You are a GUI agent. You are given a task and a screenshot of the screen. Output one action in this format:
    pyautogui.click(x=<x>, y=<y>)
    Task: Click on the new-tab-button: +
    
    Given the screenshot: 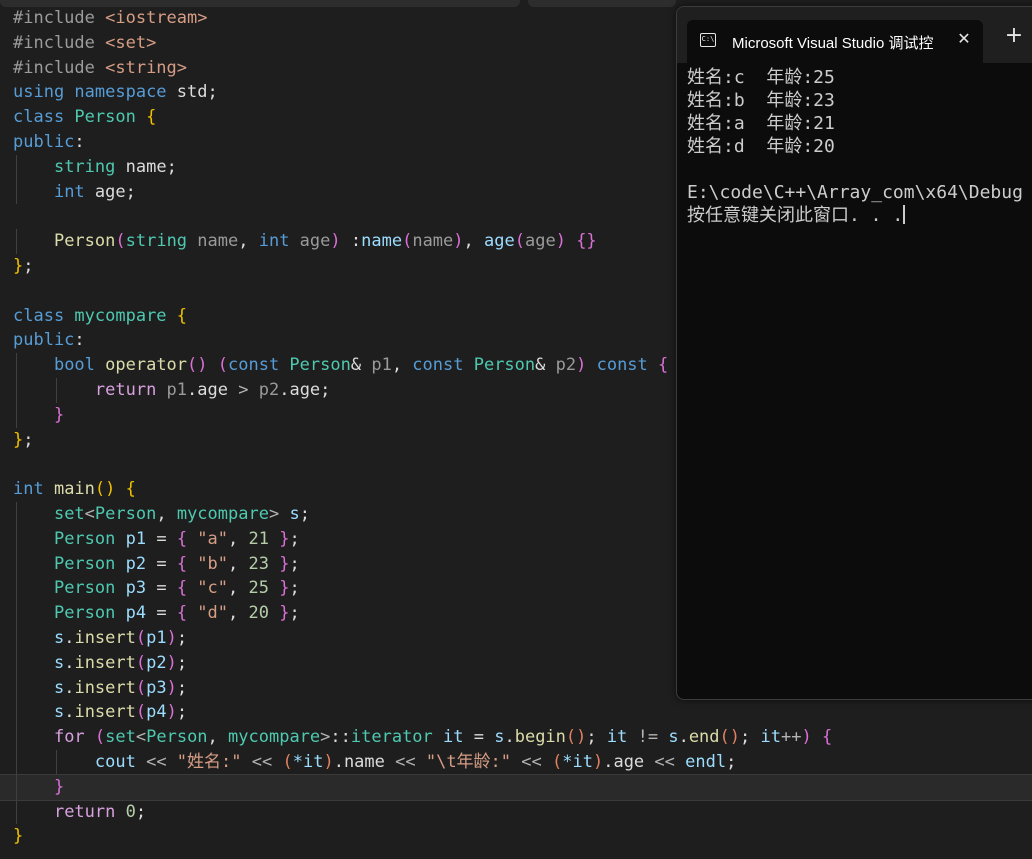 What is the action you would take?
    pyautogui.click(x=1014, y=36)
    